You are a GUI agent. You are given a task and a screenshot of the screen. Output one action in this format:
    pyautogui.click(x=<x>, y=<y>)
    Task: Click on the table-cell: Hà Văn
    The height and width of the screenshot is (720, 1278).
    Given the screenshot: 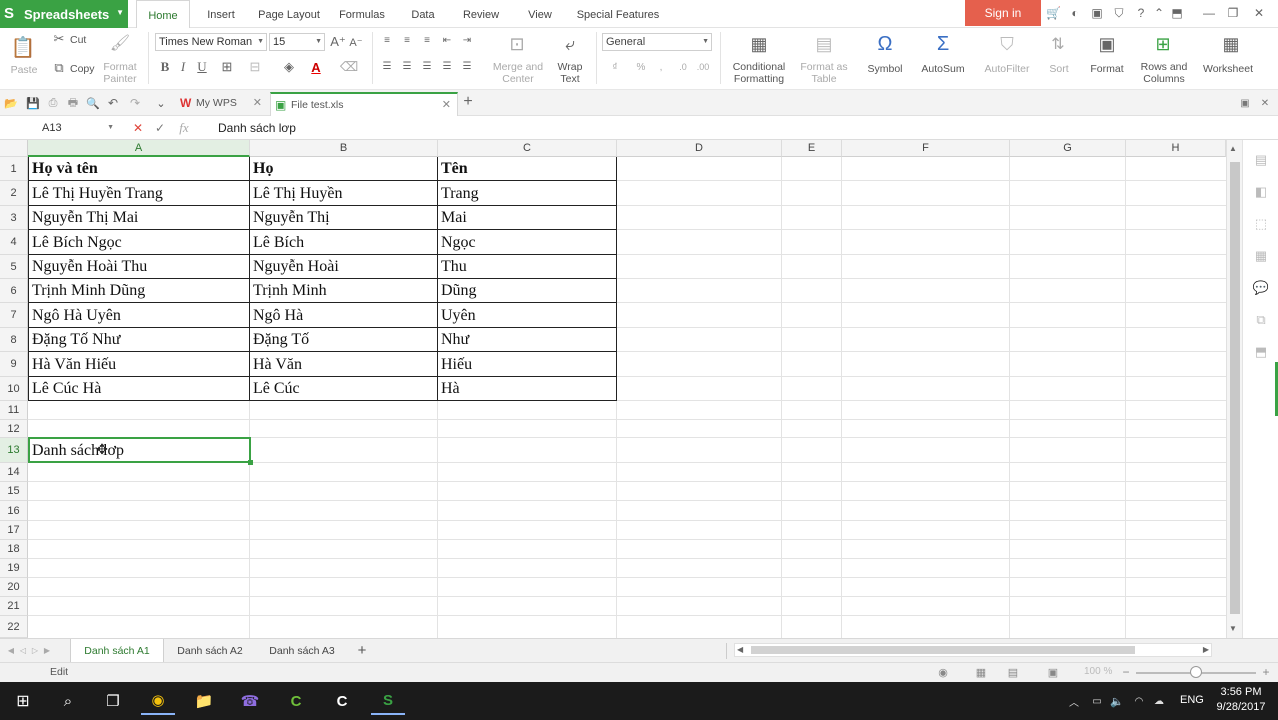 What is the action you would take?
    pyautogui.click(x=343, y=364)
    